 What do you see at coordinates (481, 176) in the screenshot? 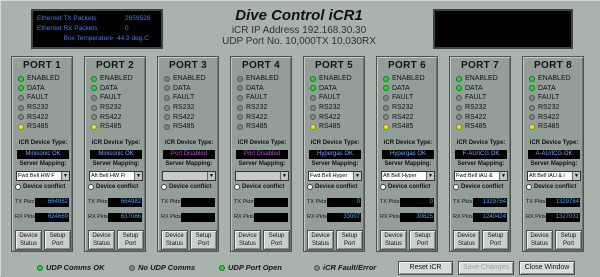
I see `server-mapping-select: Fwd Bell iAU & ▼` at bounding box center [481, 176].